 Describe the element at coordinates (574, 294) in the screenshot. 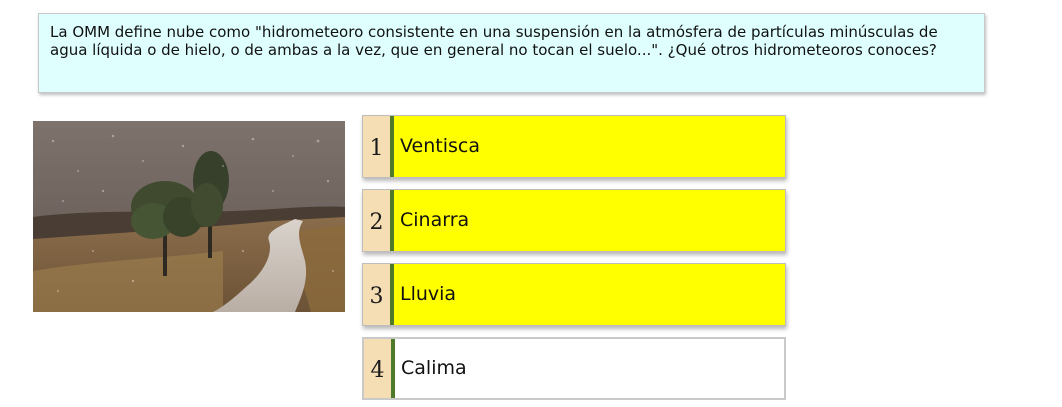

I see `option-3: 3 Lluvia` at that location.